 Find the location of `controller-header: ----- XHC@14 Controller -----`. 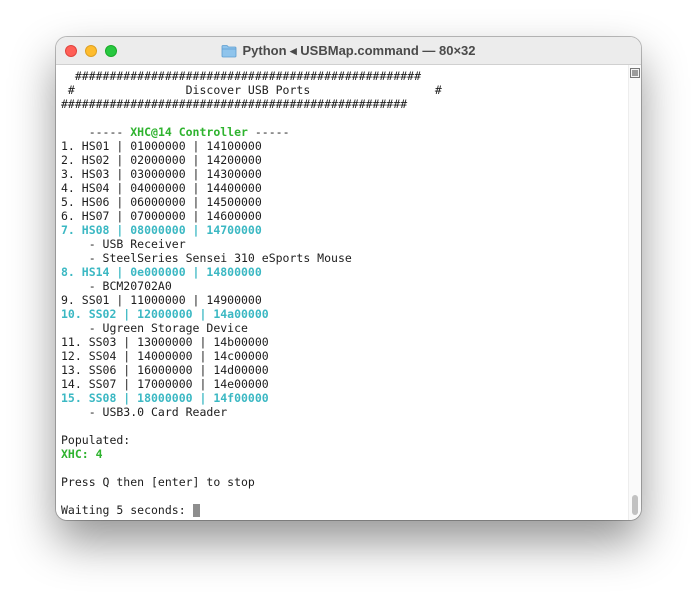

controller-header: ----- XHC@14 Controller ----- is located at coordinates (175, 132).